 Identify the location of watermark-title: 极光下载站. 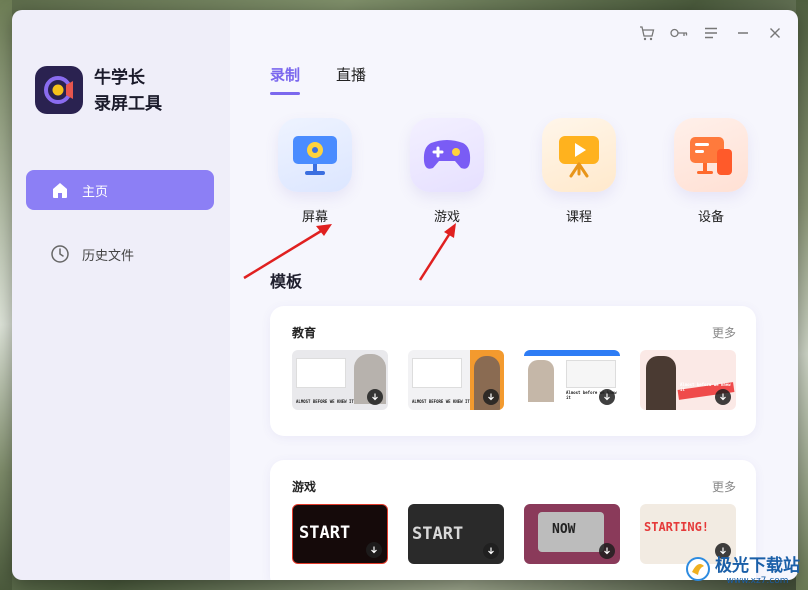
(757, 566).